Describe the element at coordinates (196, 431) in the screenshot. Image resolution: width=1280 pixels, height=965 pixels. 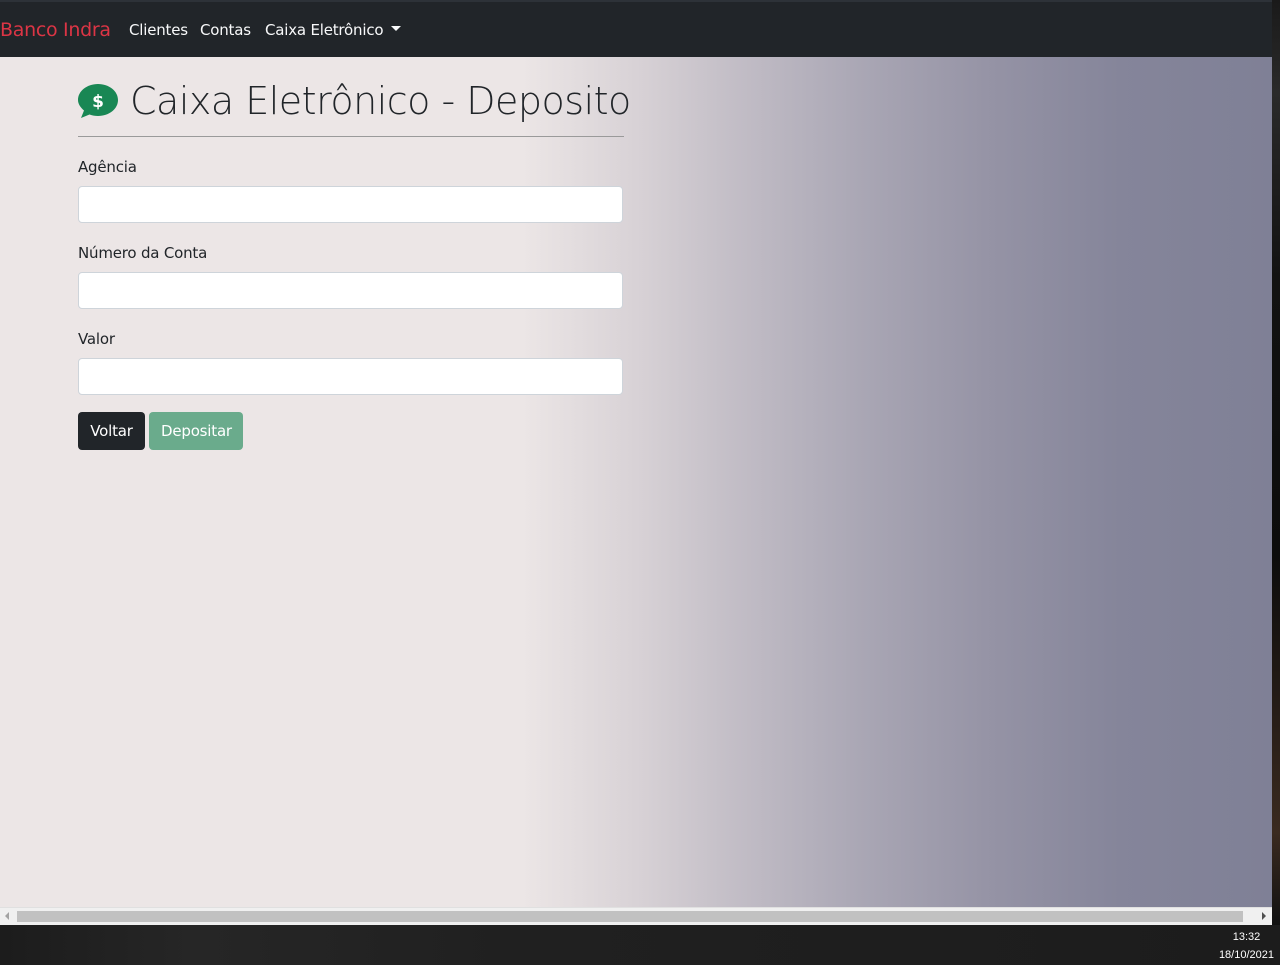
I see `depositar-button: Depositar` at that location.